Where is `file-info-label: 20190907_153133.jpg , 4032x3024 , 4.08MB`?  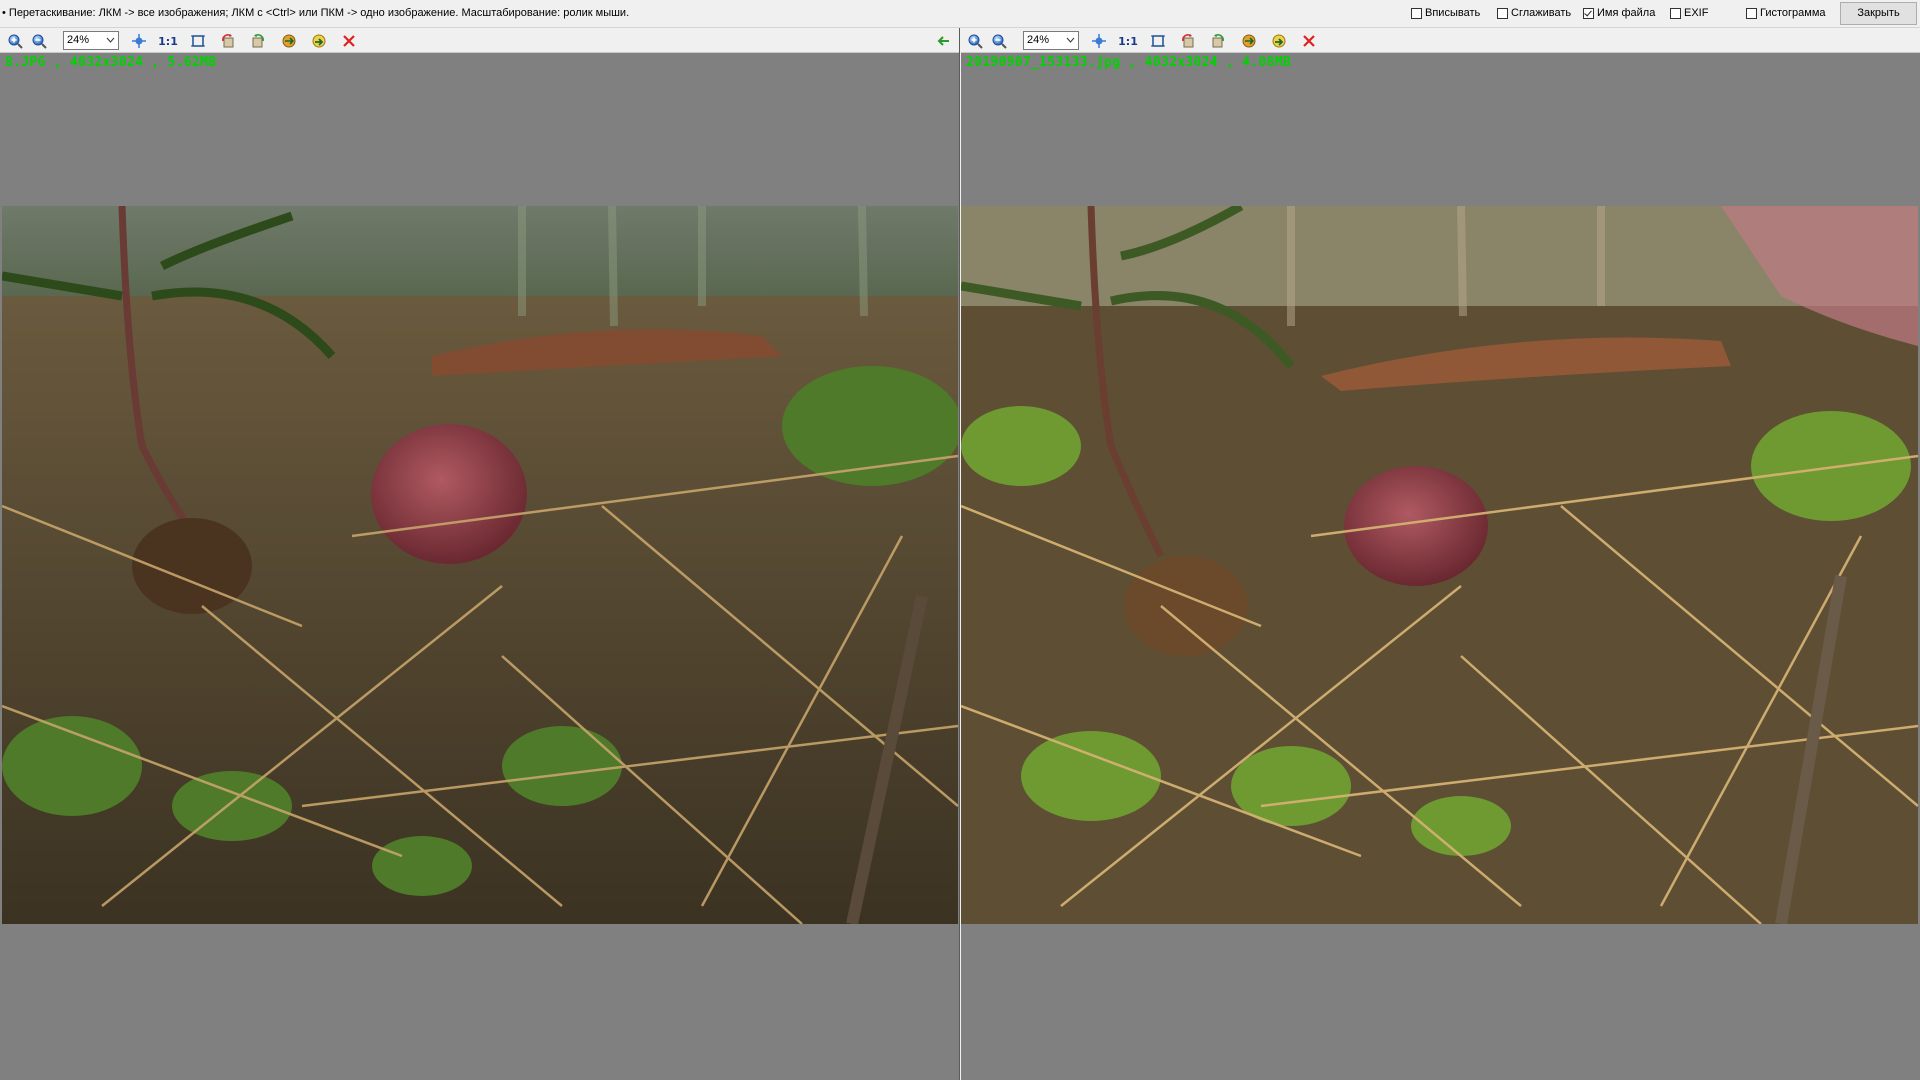 file-info-label: 20190907_153133.jpg , 4032x3024 , 4.08MB is located at coordinates (1129, 62).